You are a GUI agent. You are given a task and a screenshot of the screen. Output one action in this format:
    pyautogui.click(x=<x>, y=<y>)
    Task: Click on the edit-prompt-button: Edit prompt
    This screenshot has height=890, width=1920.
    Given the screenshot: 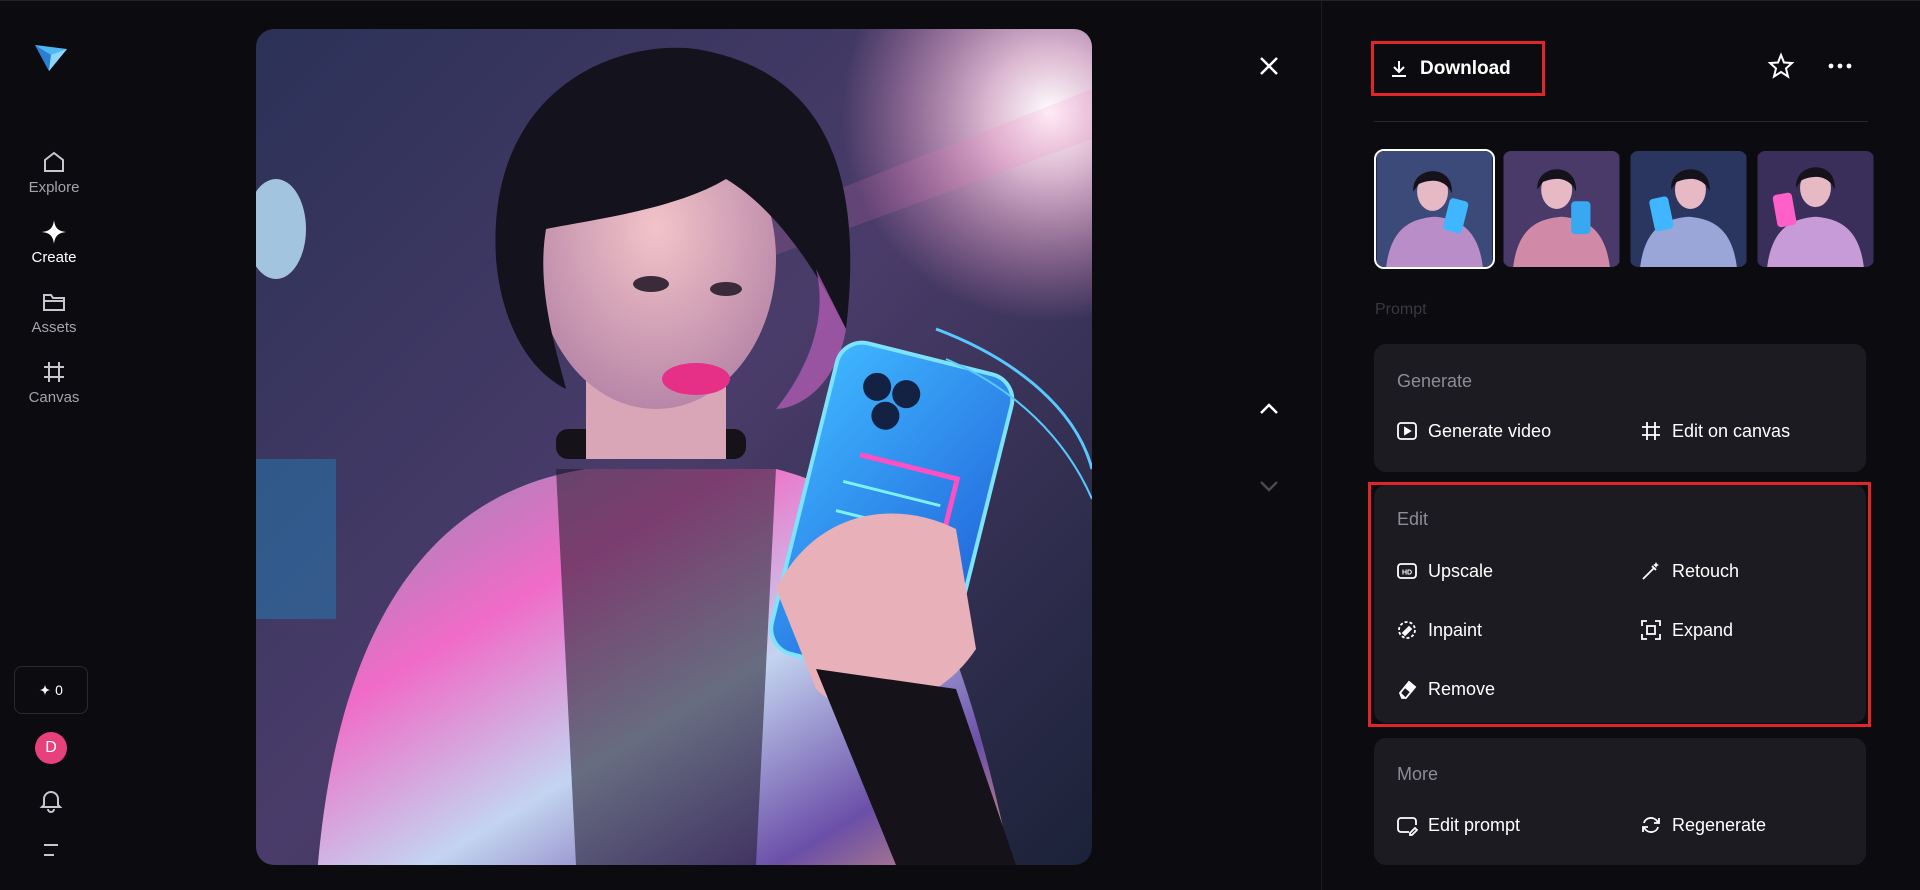 What is the action you would take?
    pyautogui.click(x=1458, y=825)
    